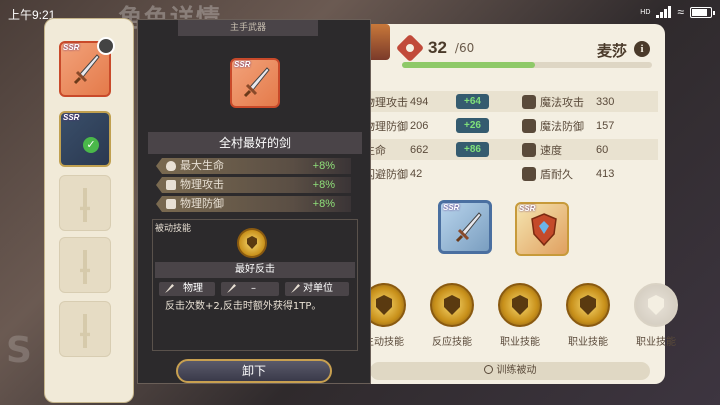 The width and height of the screenshot is (720, 405). What do you see at coordinates (488, 369) in the screenshot?
I see `search-icon` at bounding box center [488, 369].